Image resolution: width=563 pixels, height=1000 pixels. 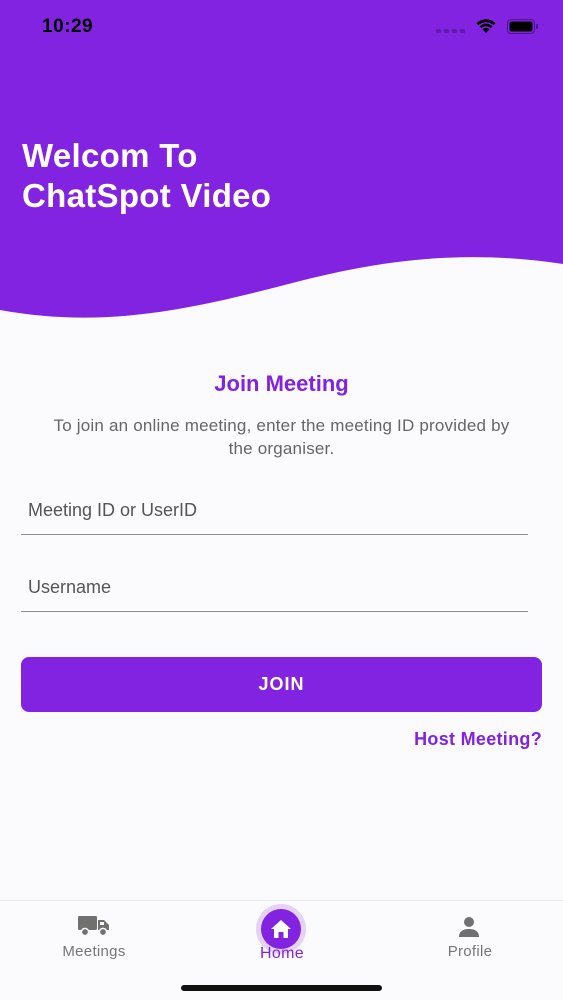 I want to click on home-icon, so click(x=281, y=929).